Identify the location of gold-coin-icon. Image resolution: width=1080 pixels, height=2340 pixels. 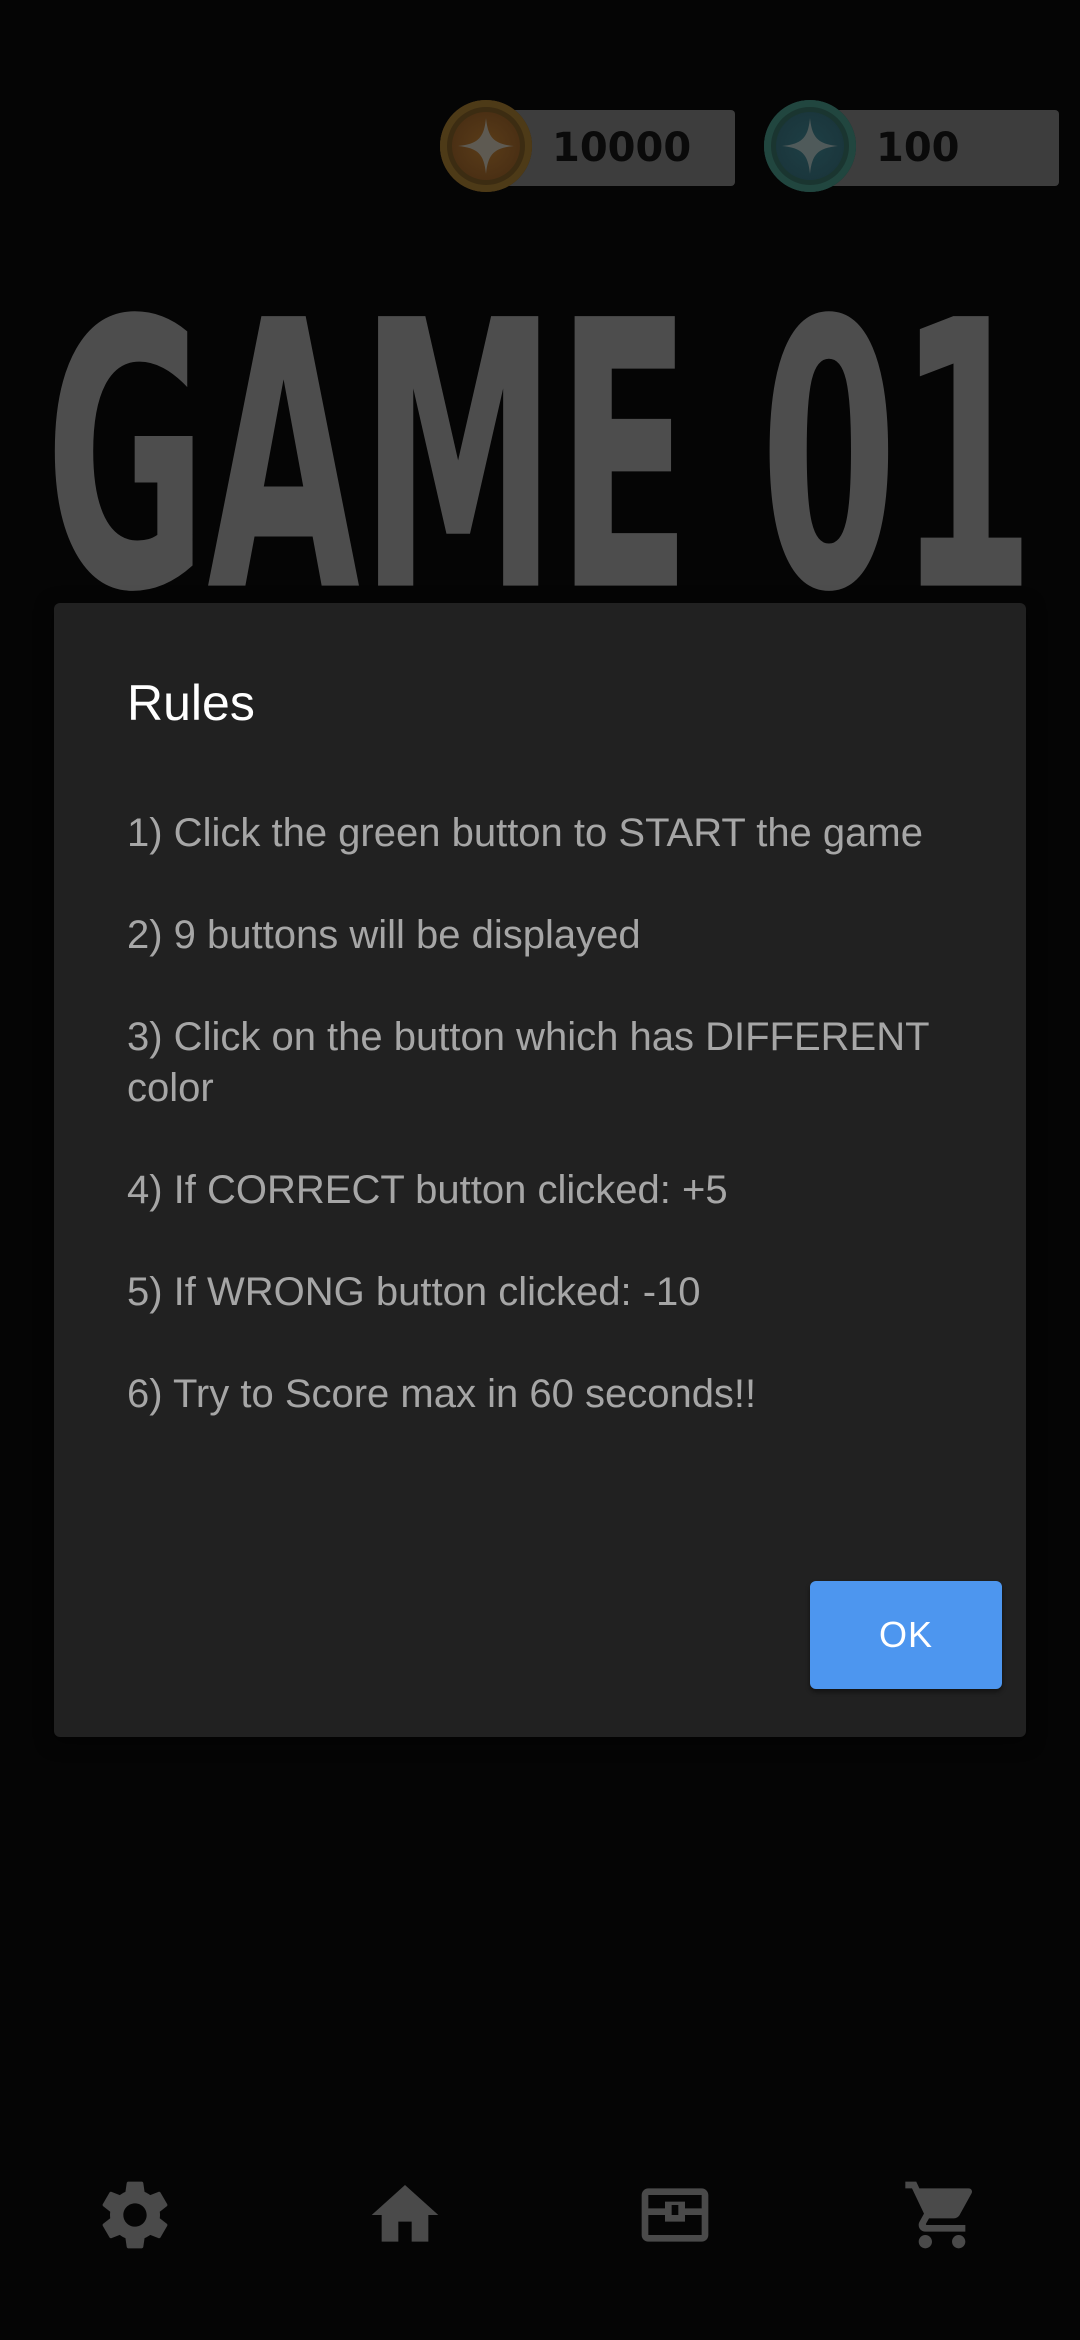
(486, 146).